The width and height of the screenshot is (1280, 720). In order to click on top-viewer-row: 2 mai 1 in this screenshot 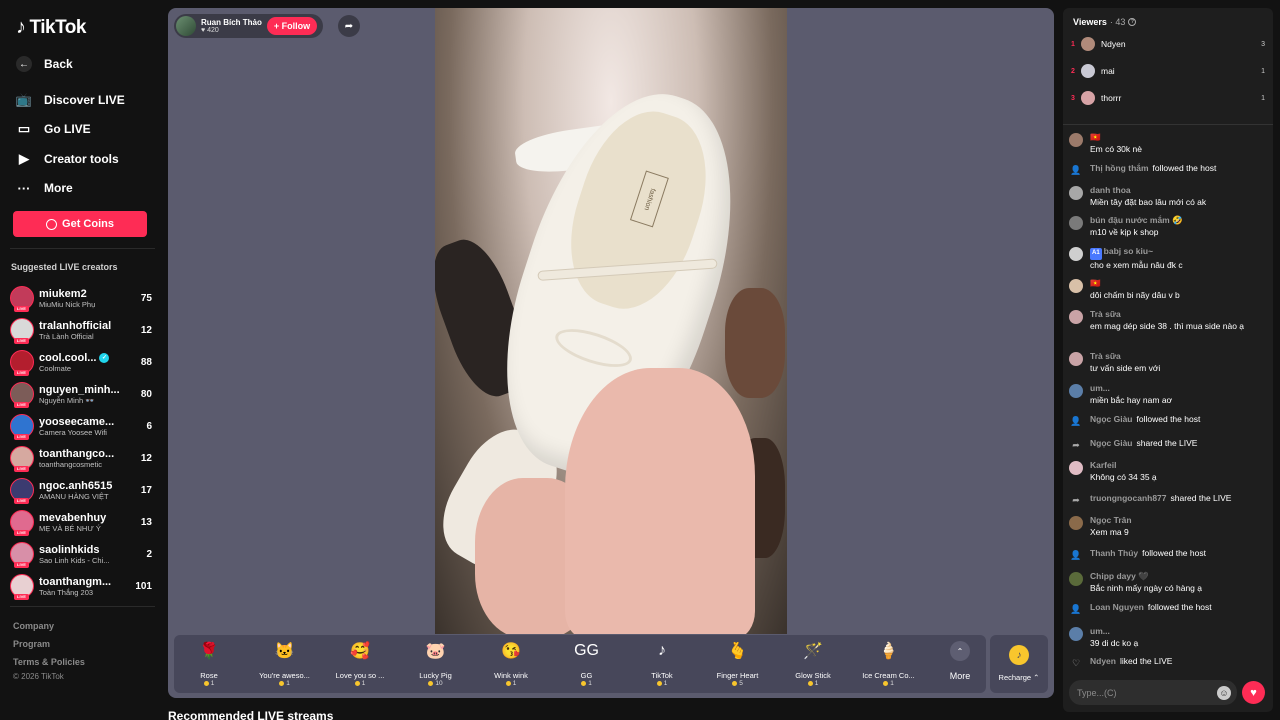, I will do `click(1168, 71)`.